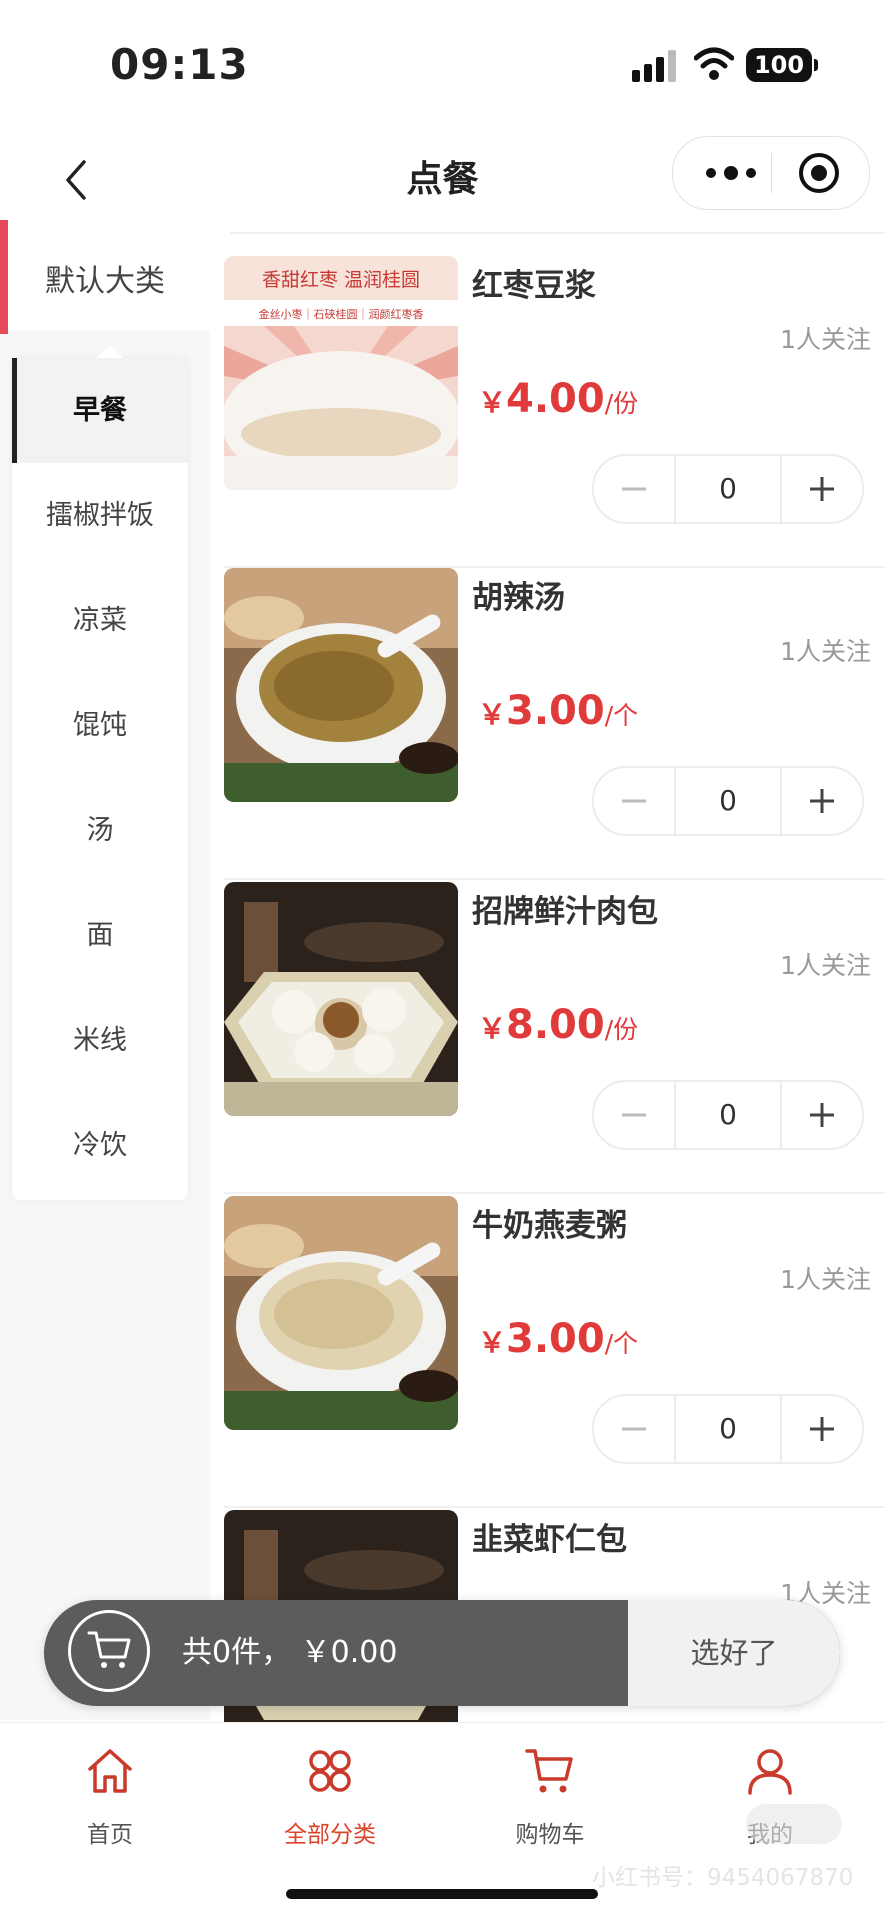  Describe the element at coordinates (442, 1894) in the screenshot. I see `home-indicator` at that location.